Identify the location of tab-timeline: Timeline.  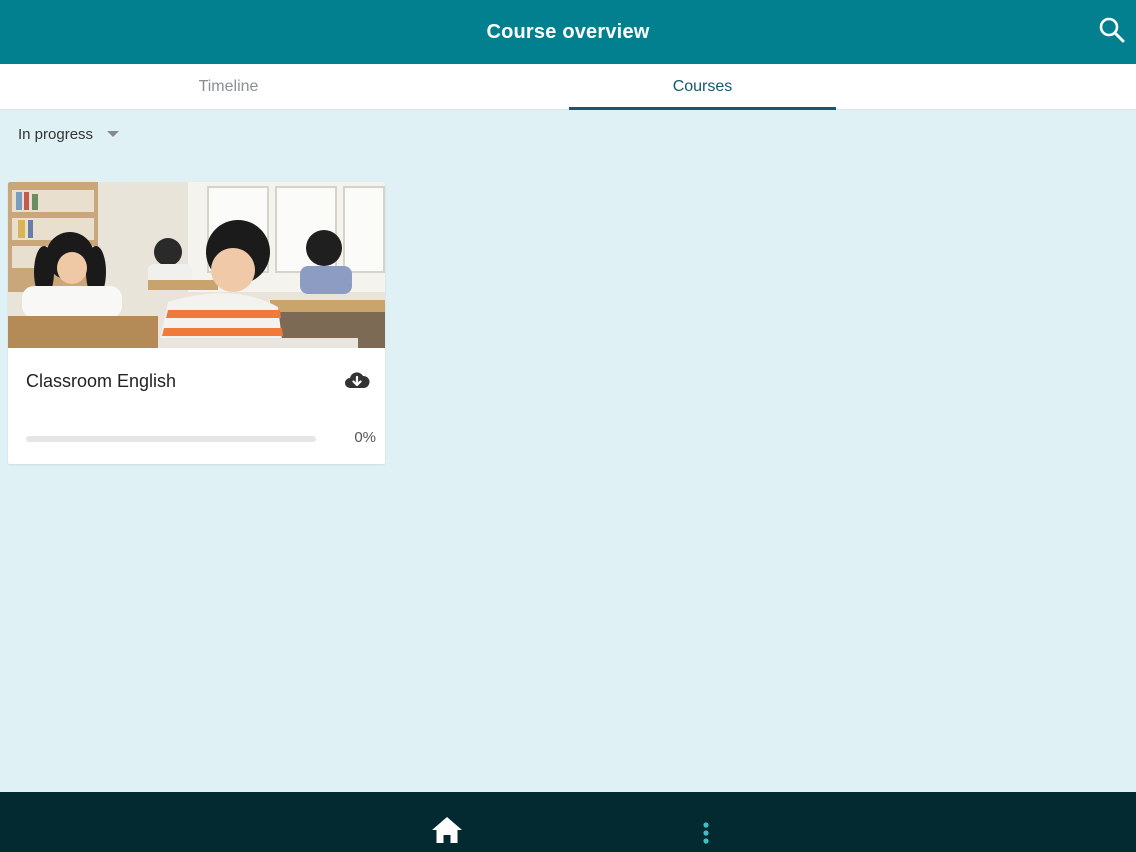
(228, 87).